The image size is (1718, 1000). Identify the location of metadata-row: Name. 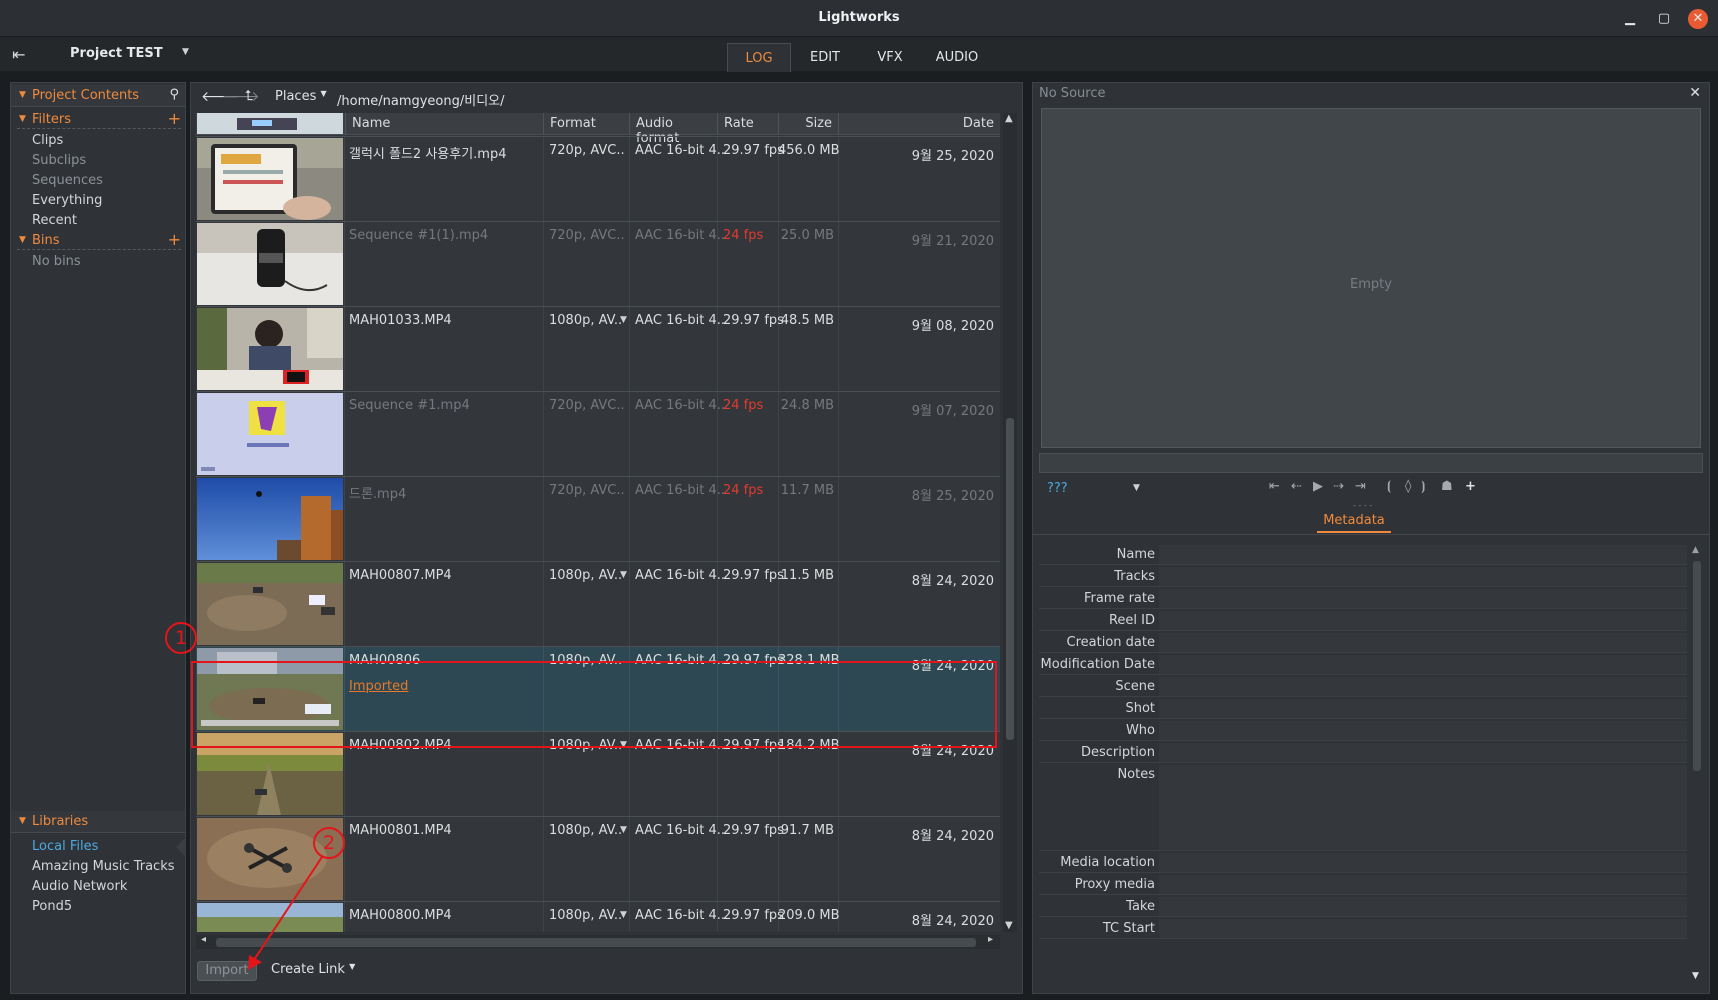
(1363, 555).